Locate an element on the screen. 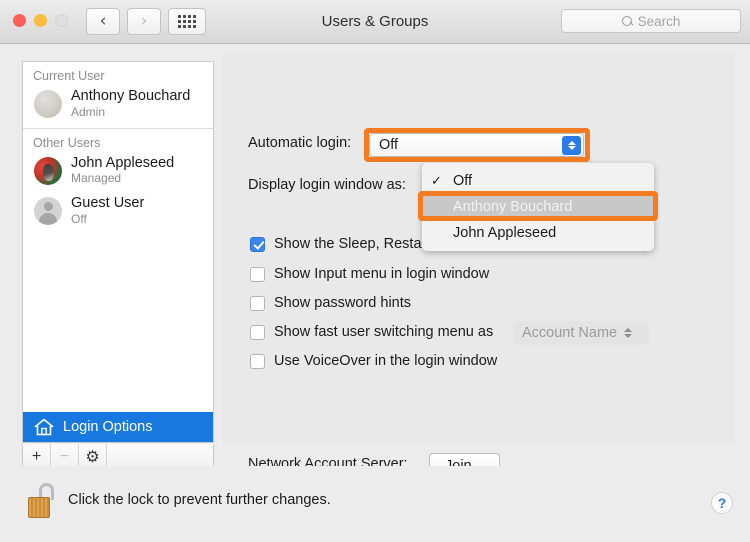 Image resolution: width=750 pixels, height=542 pixels. sidebar-item-anthony-bouchard: Anthony Bouchard Admin is located at coordinates (118, 106).